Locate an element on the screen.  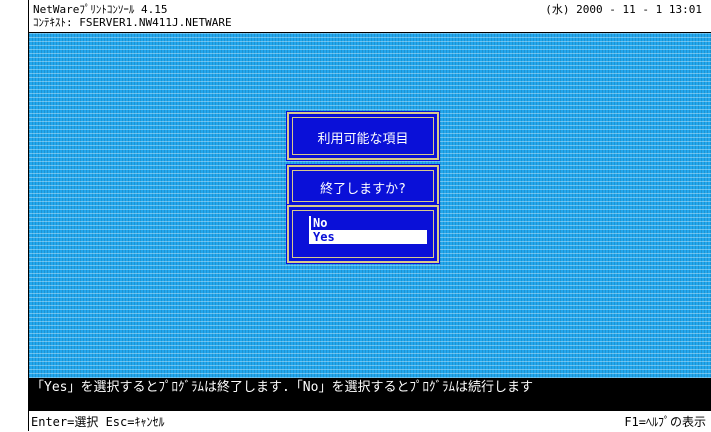
available-items-title: 利用可能な項目 is located at coordinates (363, 139).